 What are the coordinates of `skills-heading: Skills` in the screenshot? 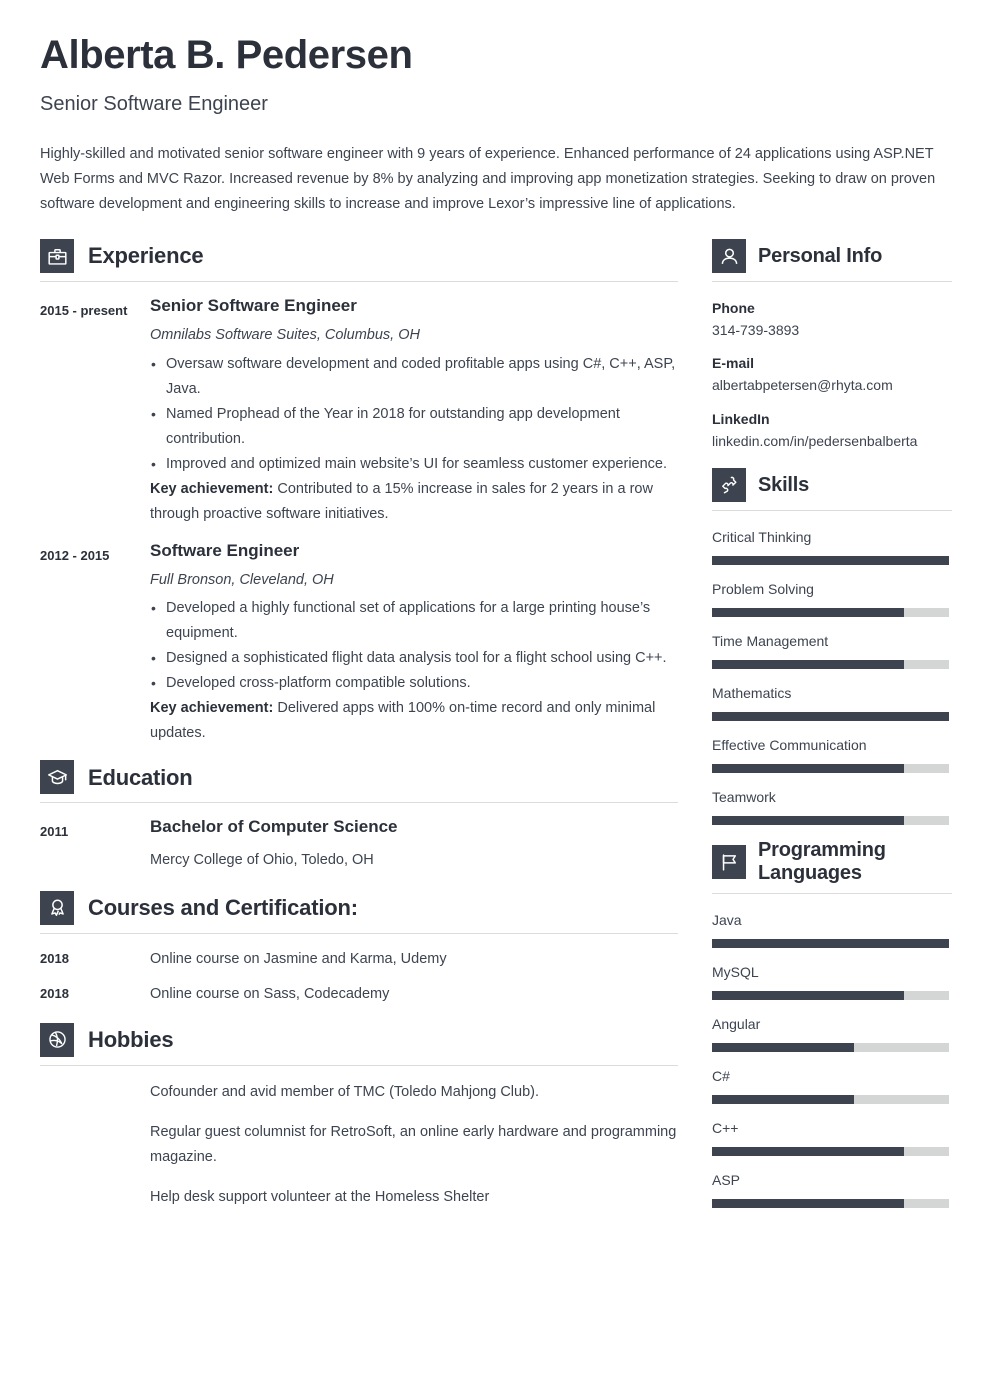 It's located at (832, 489).